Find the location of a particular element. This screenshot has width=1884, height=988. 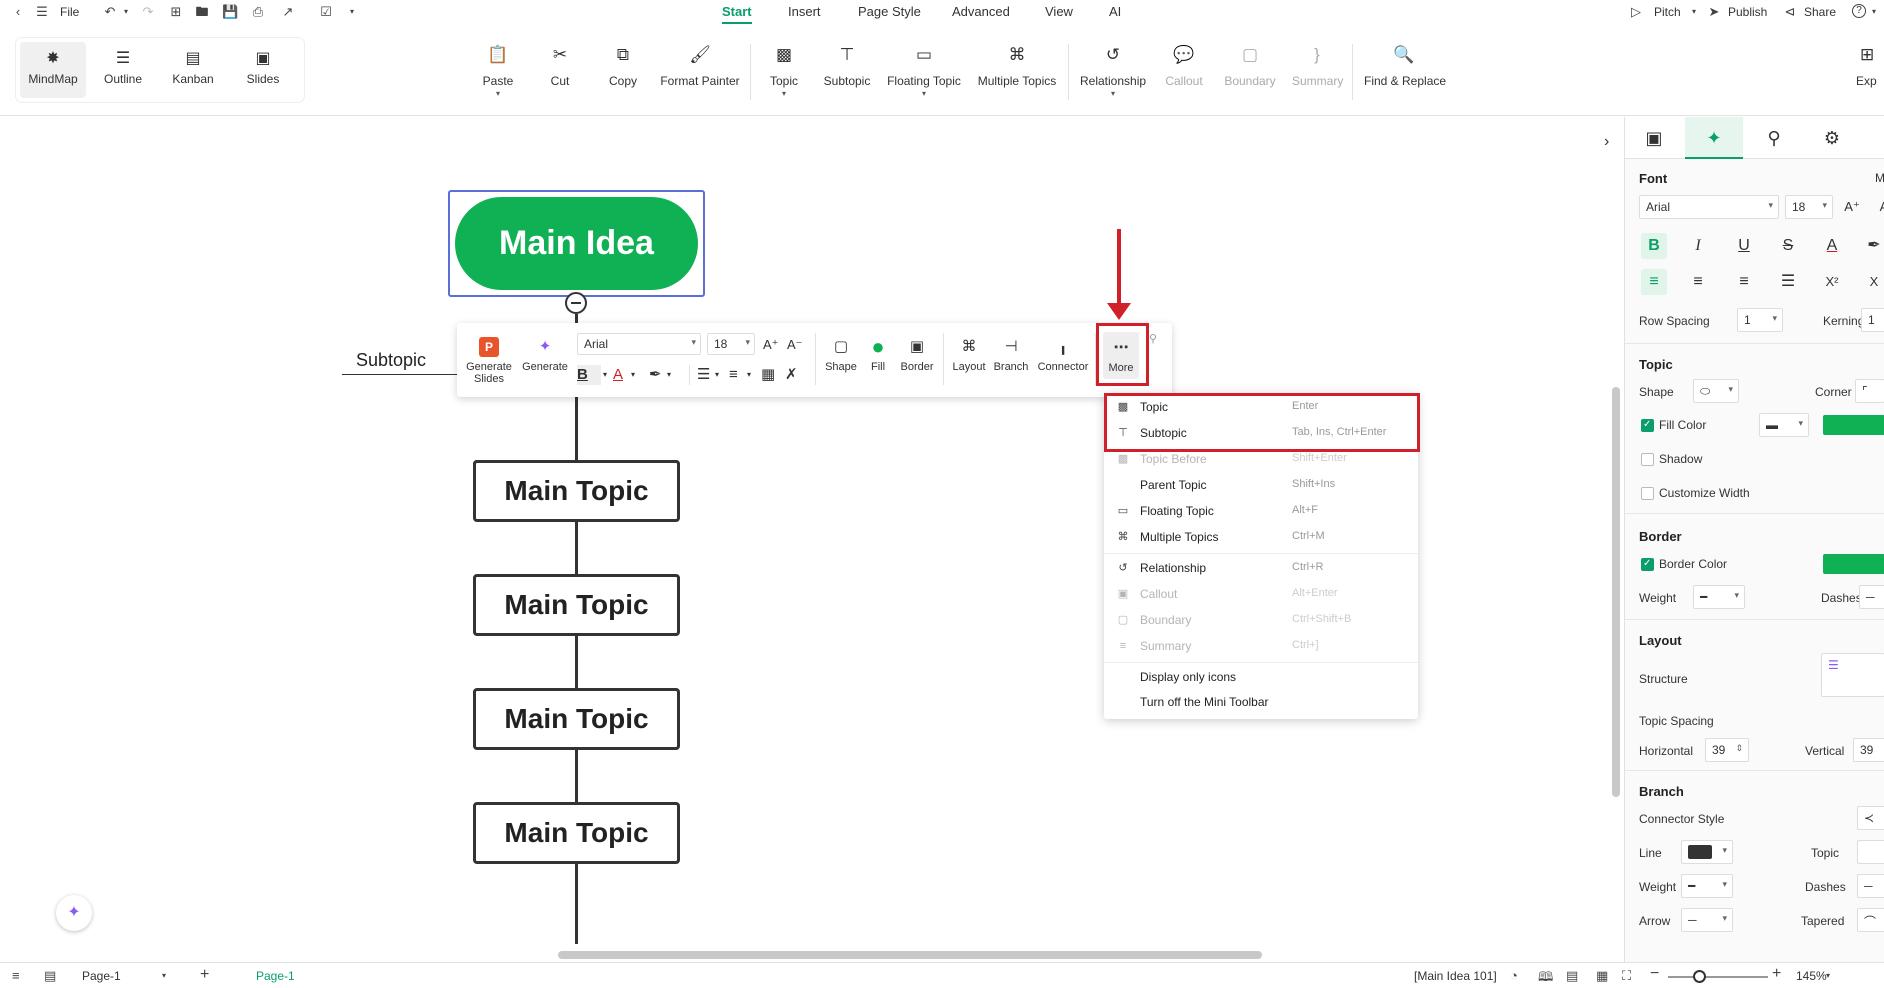

main-idea-topic: Main Idea is located at coordinates (576, 243).